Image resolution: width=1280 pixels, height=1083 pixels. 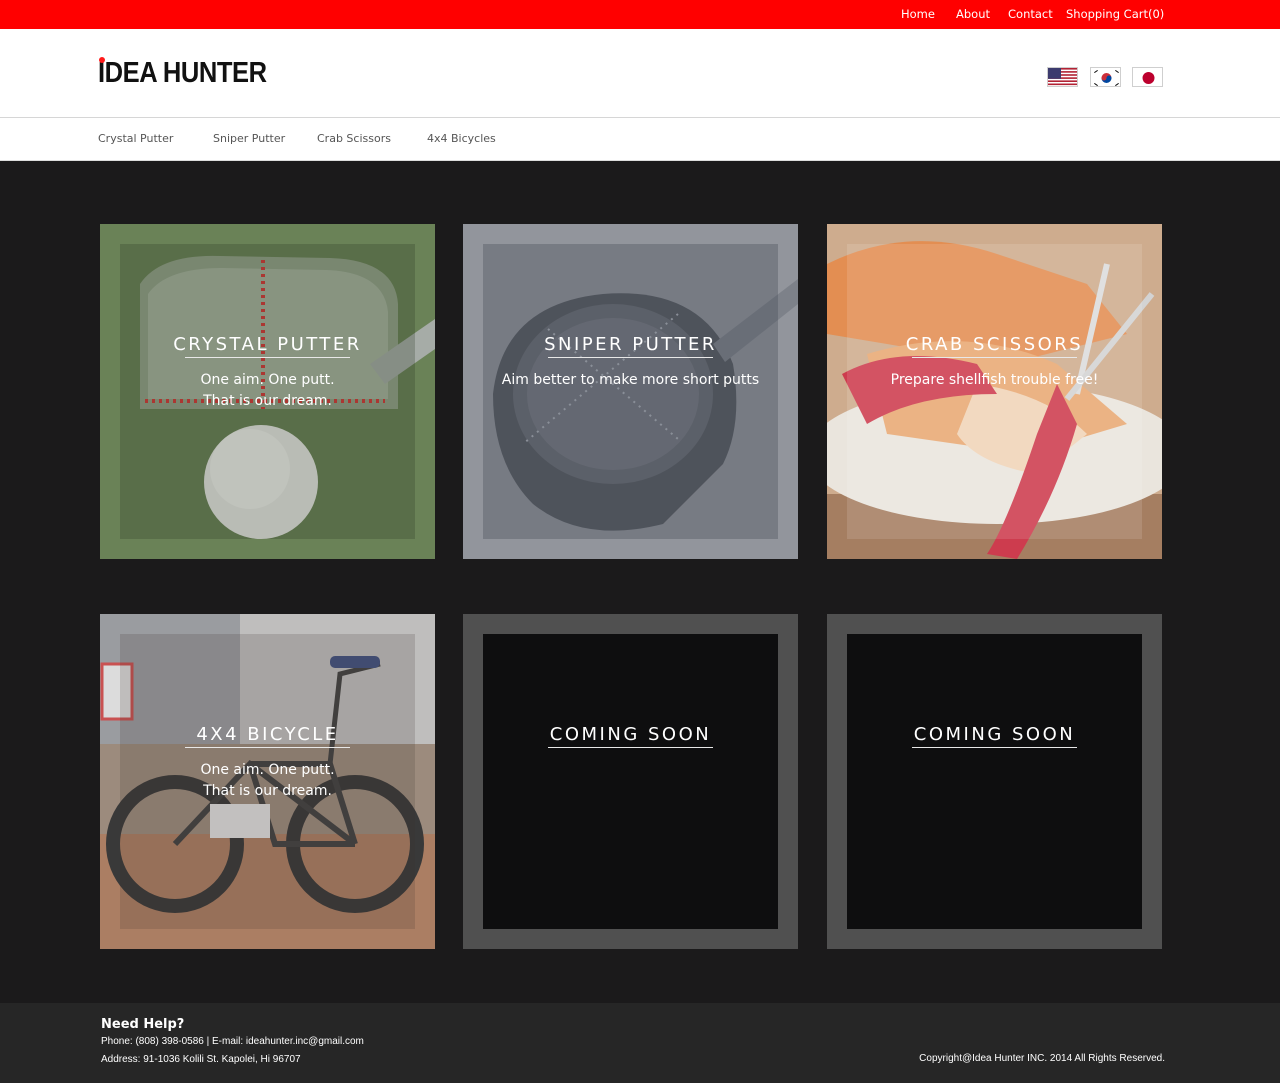 What do you see at coordinates (1147, 77) in the screenshot?
I see `japan-flag-icon` at bounding box center [1147, 77].